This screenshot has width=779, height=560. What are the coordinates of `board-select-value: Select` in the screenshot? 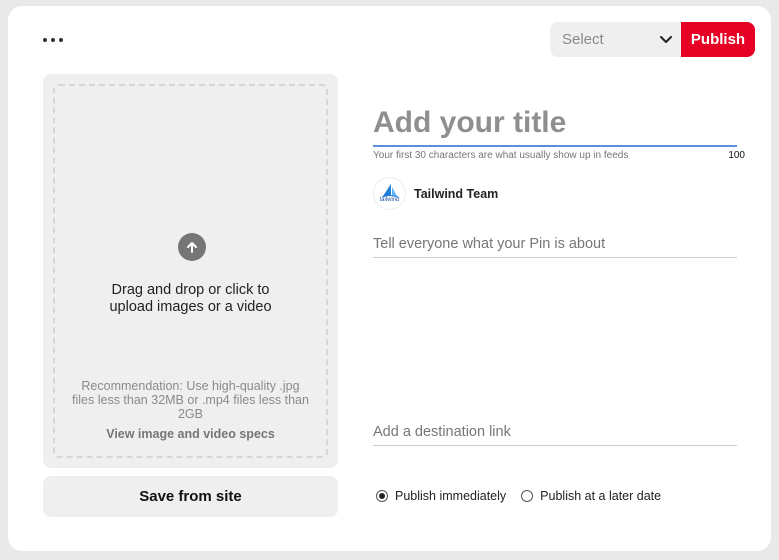 It's located at (583, 39).